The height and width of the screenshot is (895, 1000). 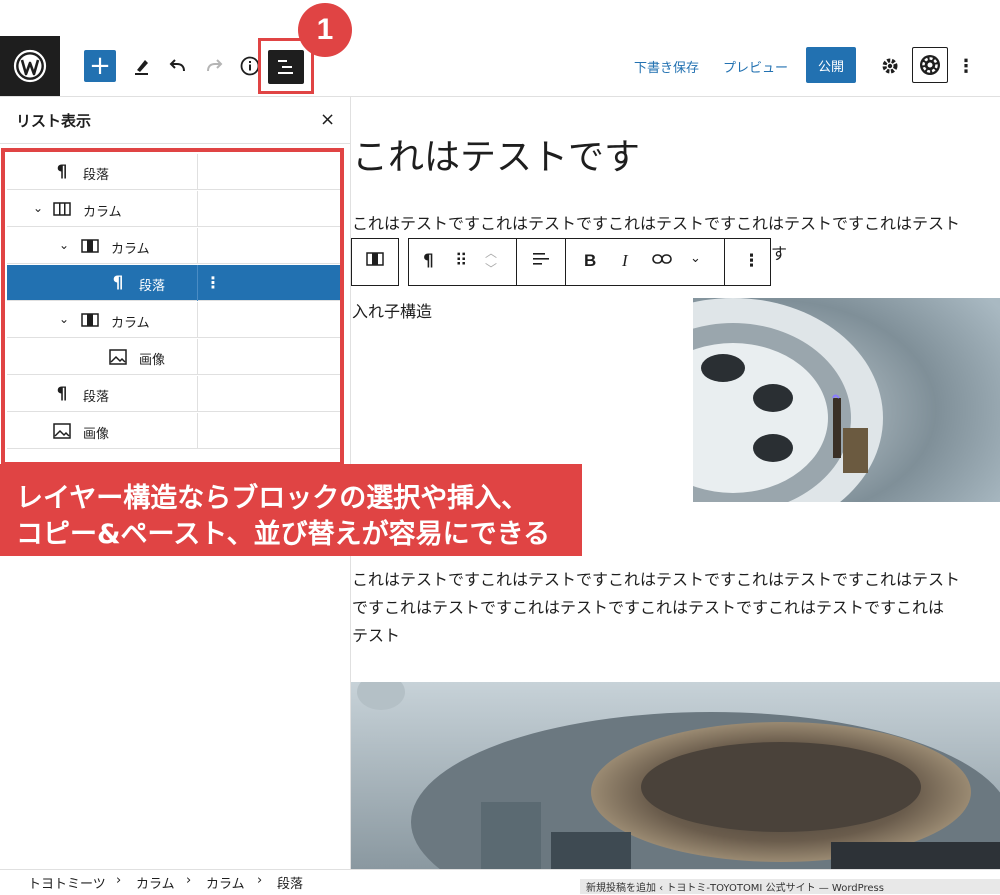 I want to click on chevron-down-icon: ⌄, so click(x=695, y=258).